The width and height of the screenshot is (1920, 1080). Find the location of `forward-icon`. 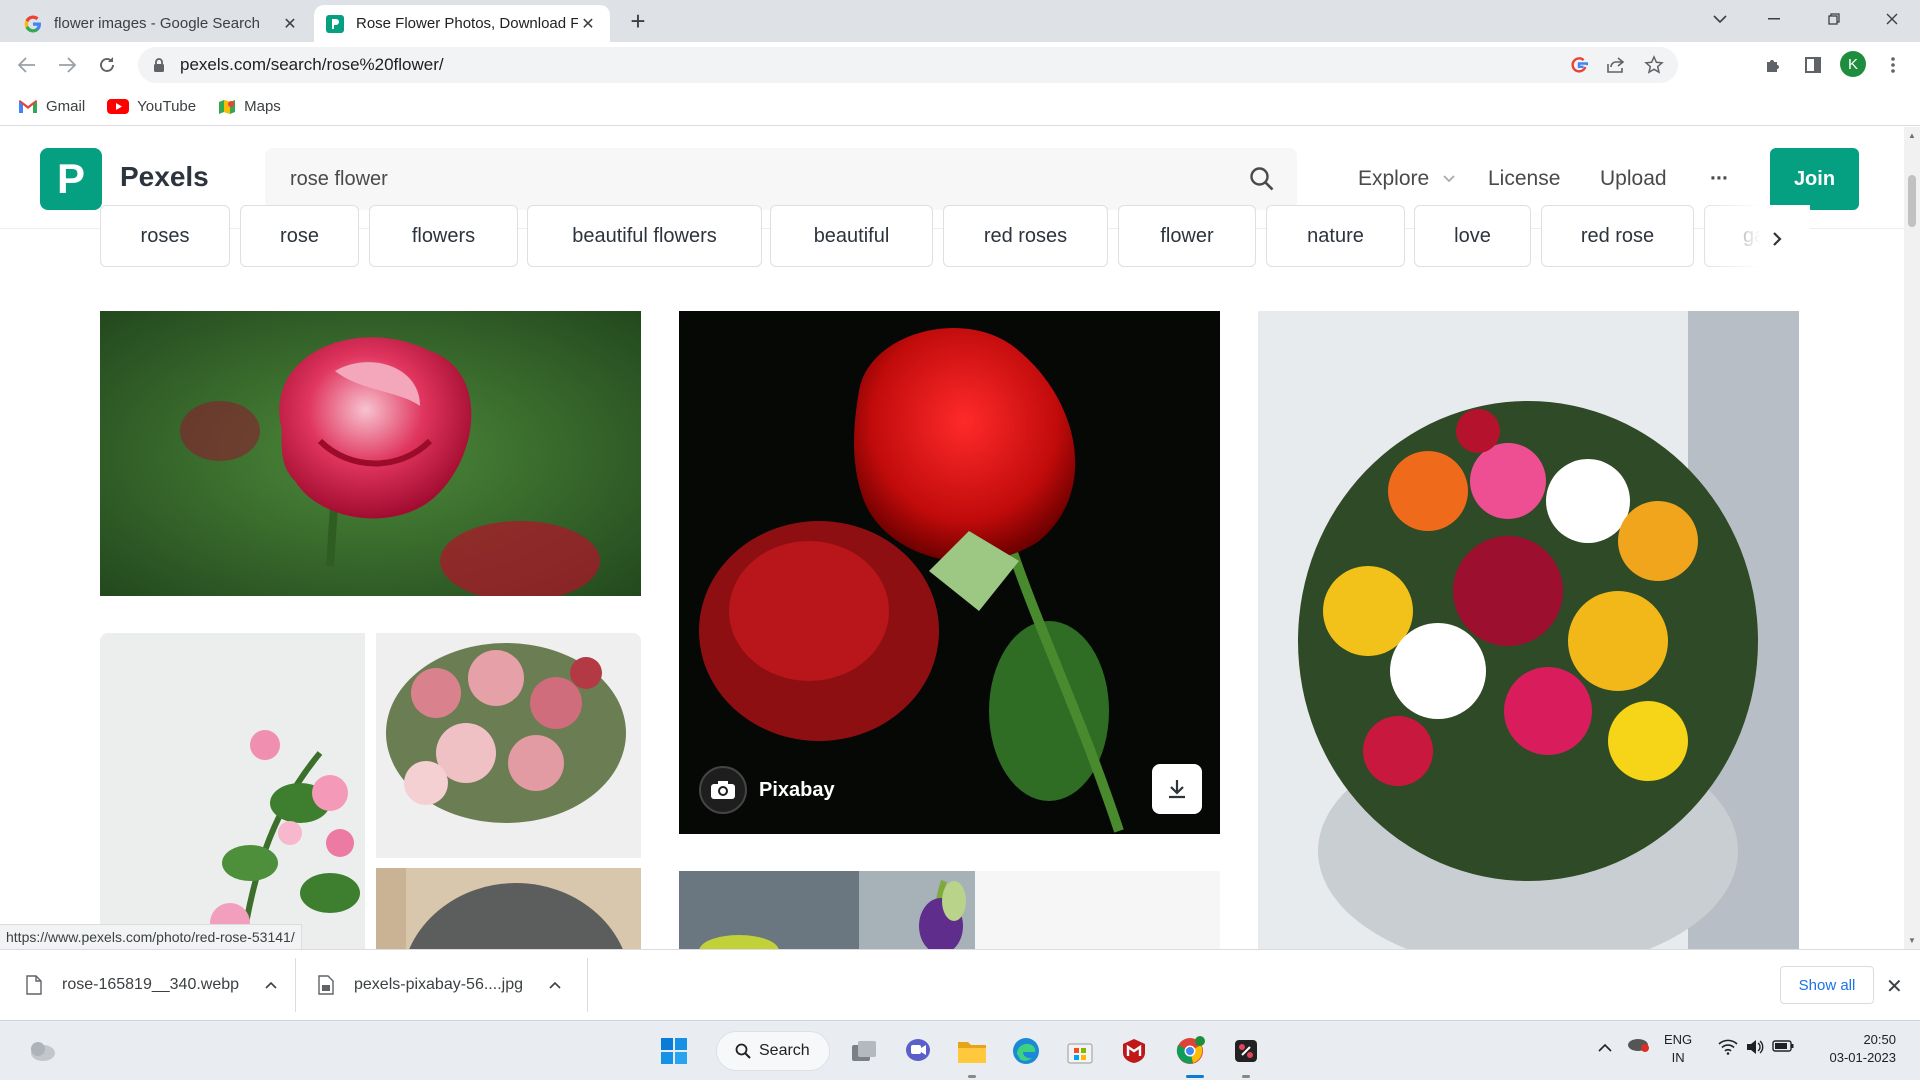

forward-icon is located at coordinates (67, 65).